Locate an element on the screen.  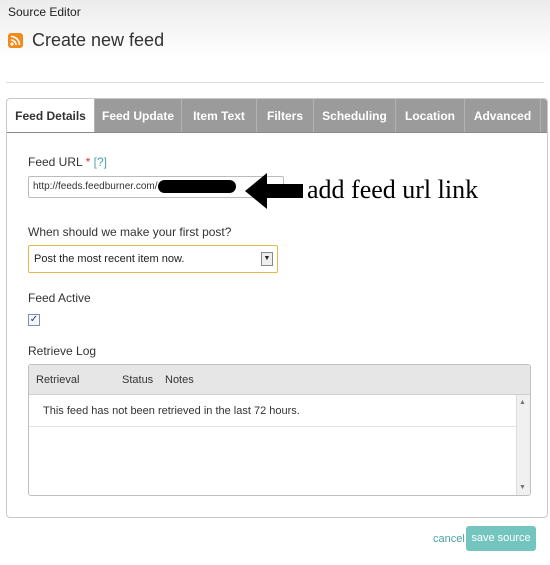
retrieve-log-label: Retrieve Log is located at coordinates (62, 351).